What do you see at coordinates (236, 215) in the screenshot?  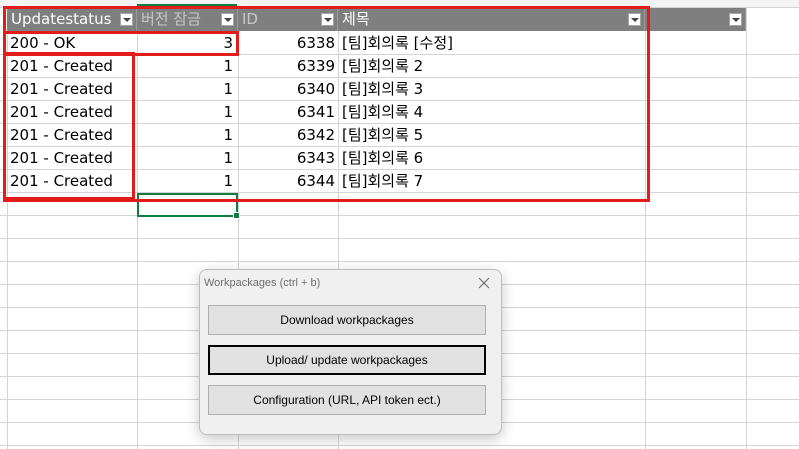 I see `fill-handle` at bounding box center [236, 215].